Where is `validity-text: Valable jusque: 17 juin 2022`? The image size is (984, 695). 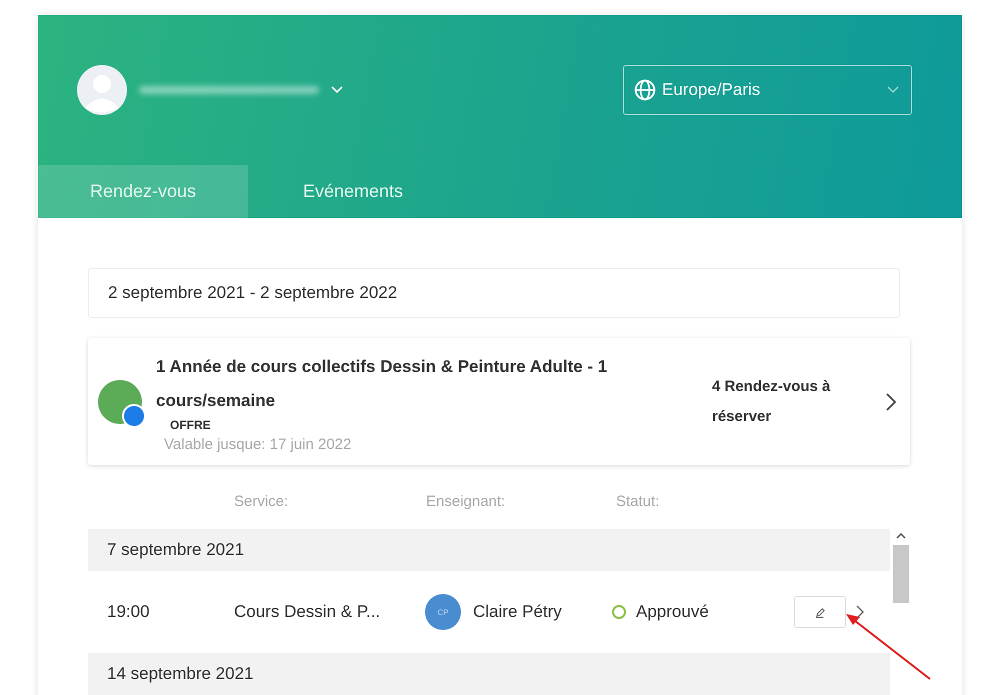
validity-text: Valable jusque: 17 juin 2022 is located at coordinates (258, 444).